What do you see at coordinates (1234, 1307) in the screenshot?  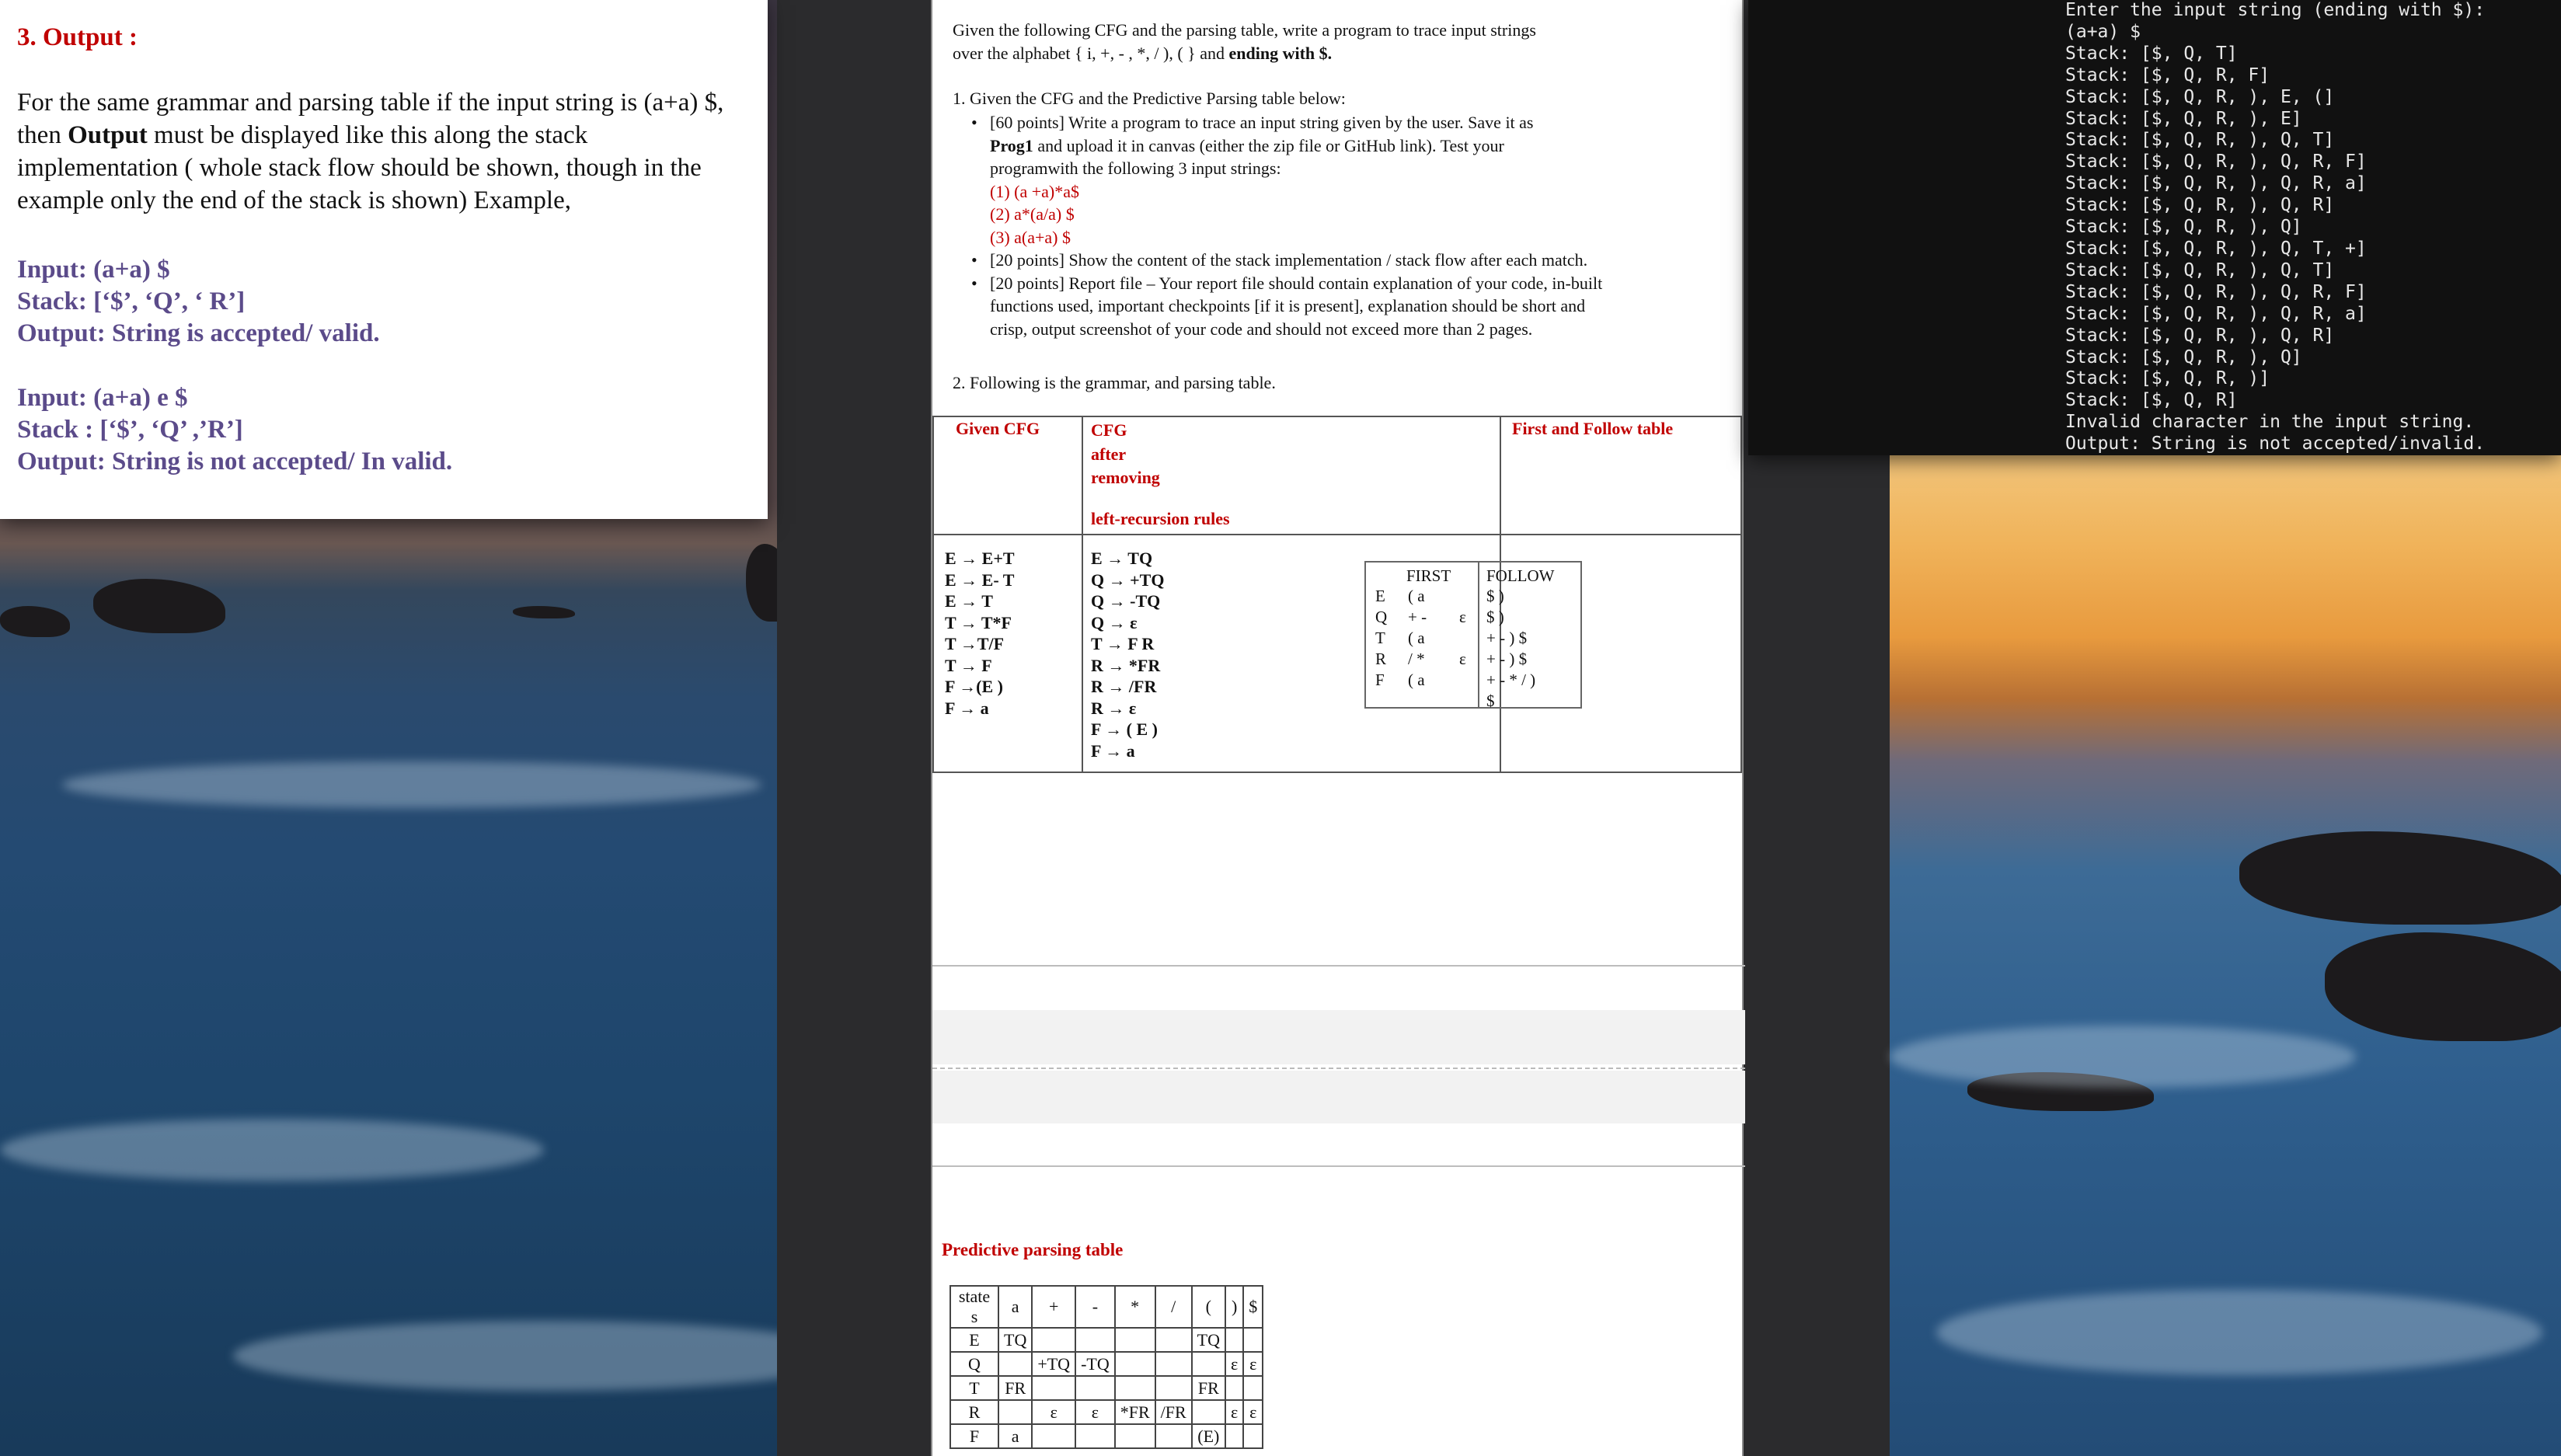 I see `table-cell: )` at bounding box center [1234, 1307].